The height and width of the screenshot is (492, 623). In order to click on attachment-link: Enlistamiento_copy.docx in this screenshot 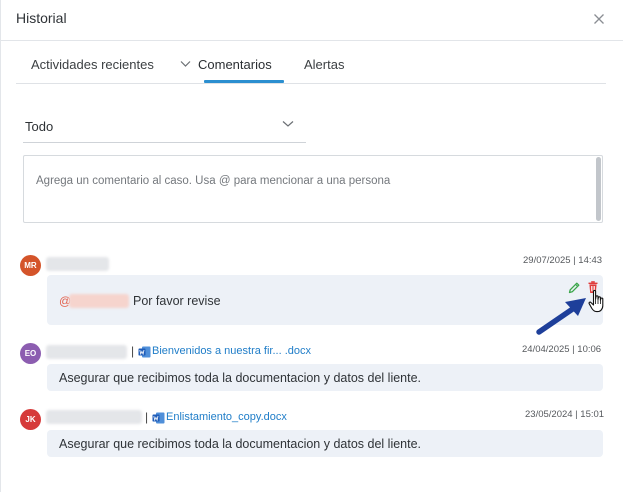, I will do `click(226, 417)`.